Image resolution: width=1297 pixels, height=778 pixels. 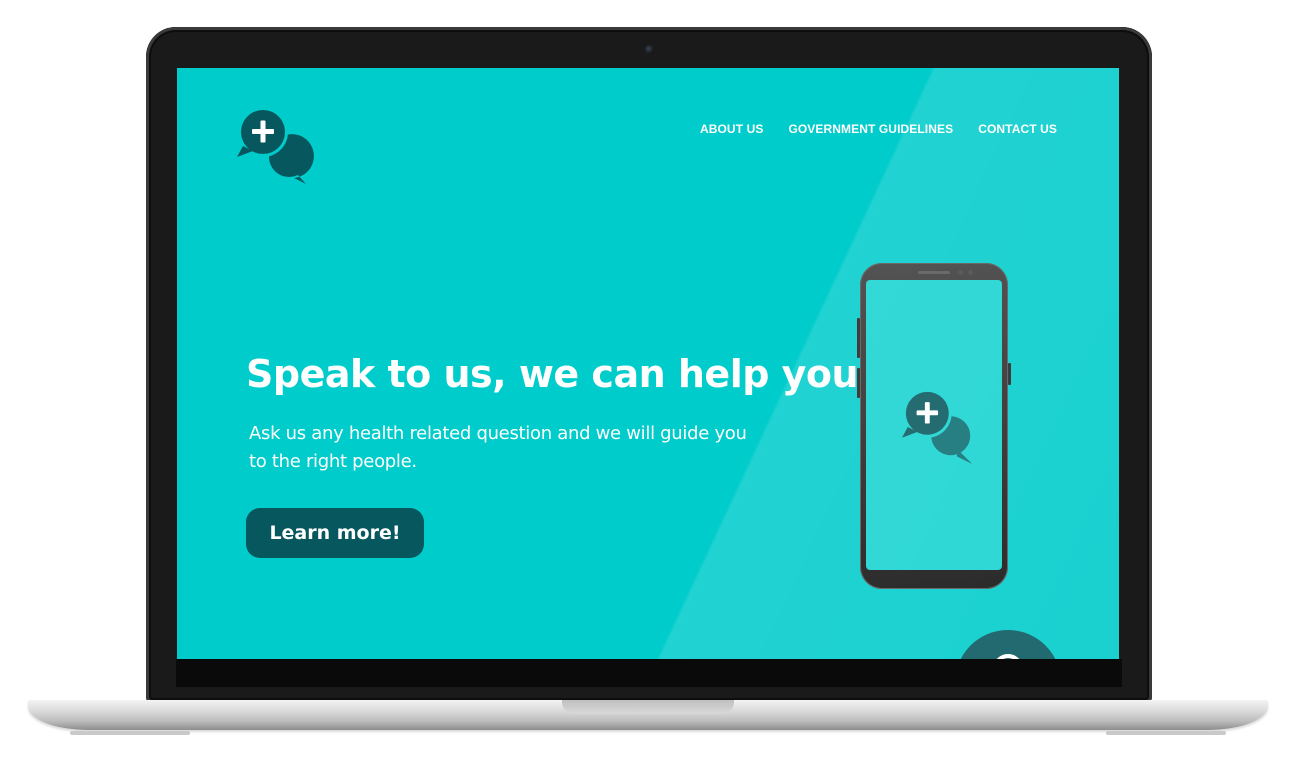 I want to click on phone-screen, so click(x=934, y=425).